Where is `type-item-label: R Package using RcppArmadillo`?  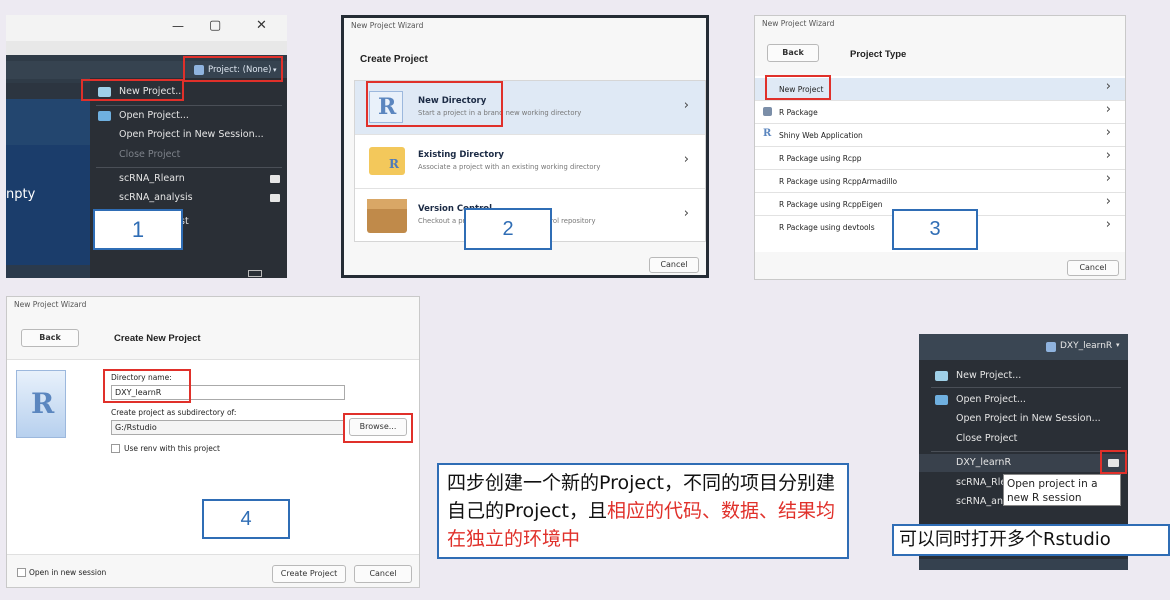
type-item-label: R Package using RcppArmadillo is located at coordinates (838, 181).